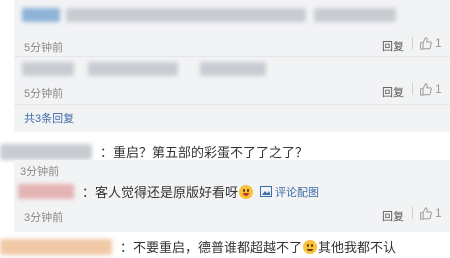  I want to click on comment-image-link: 评论配图, so click(289, 192).